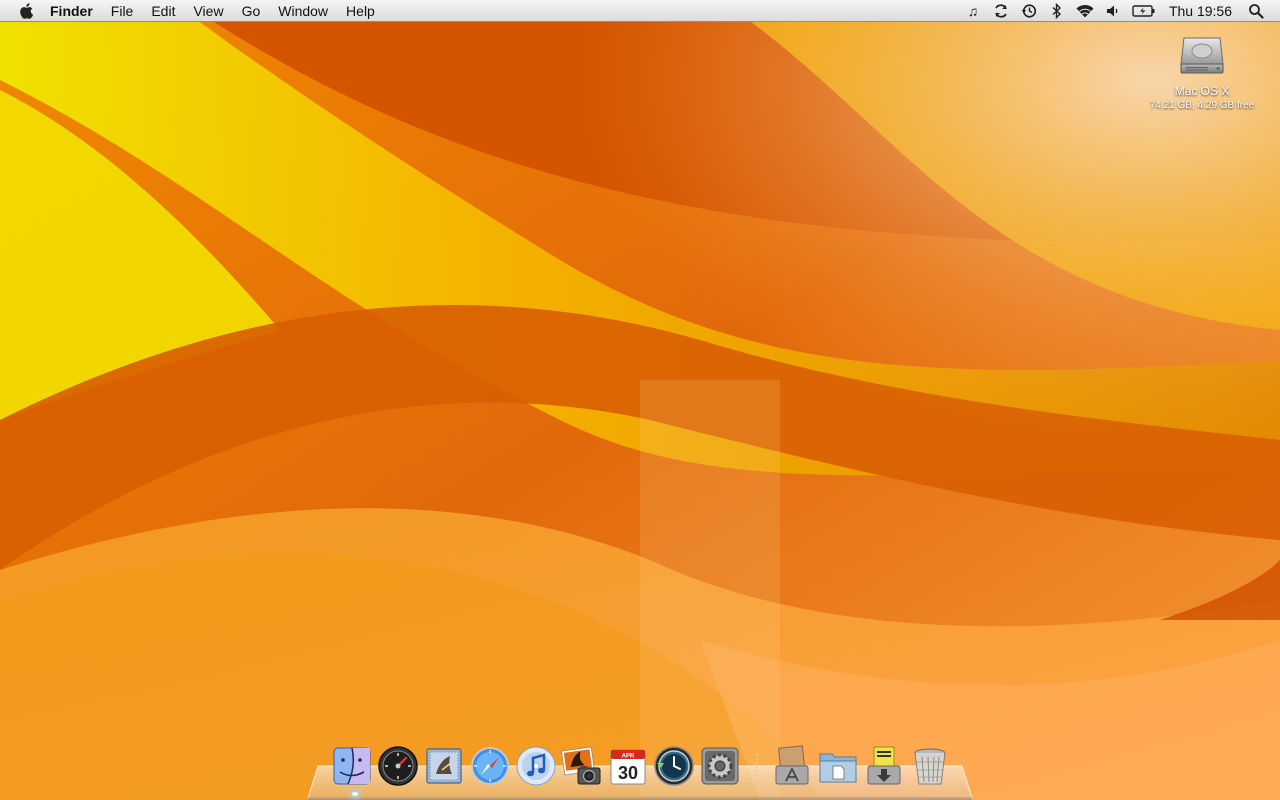 This screenshot has height=800, width=1280. I want to click on dock-downloads-stack-icon, so click(884, 766).